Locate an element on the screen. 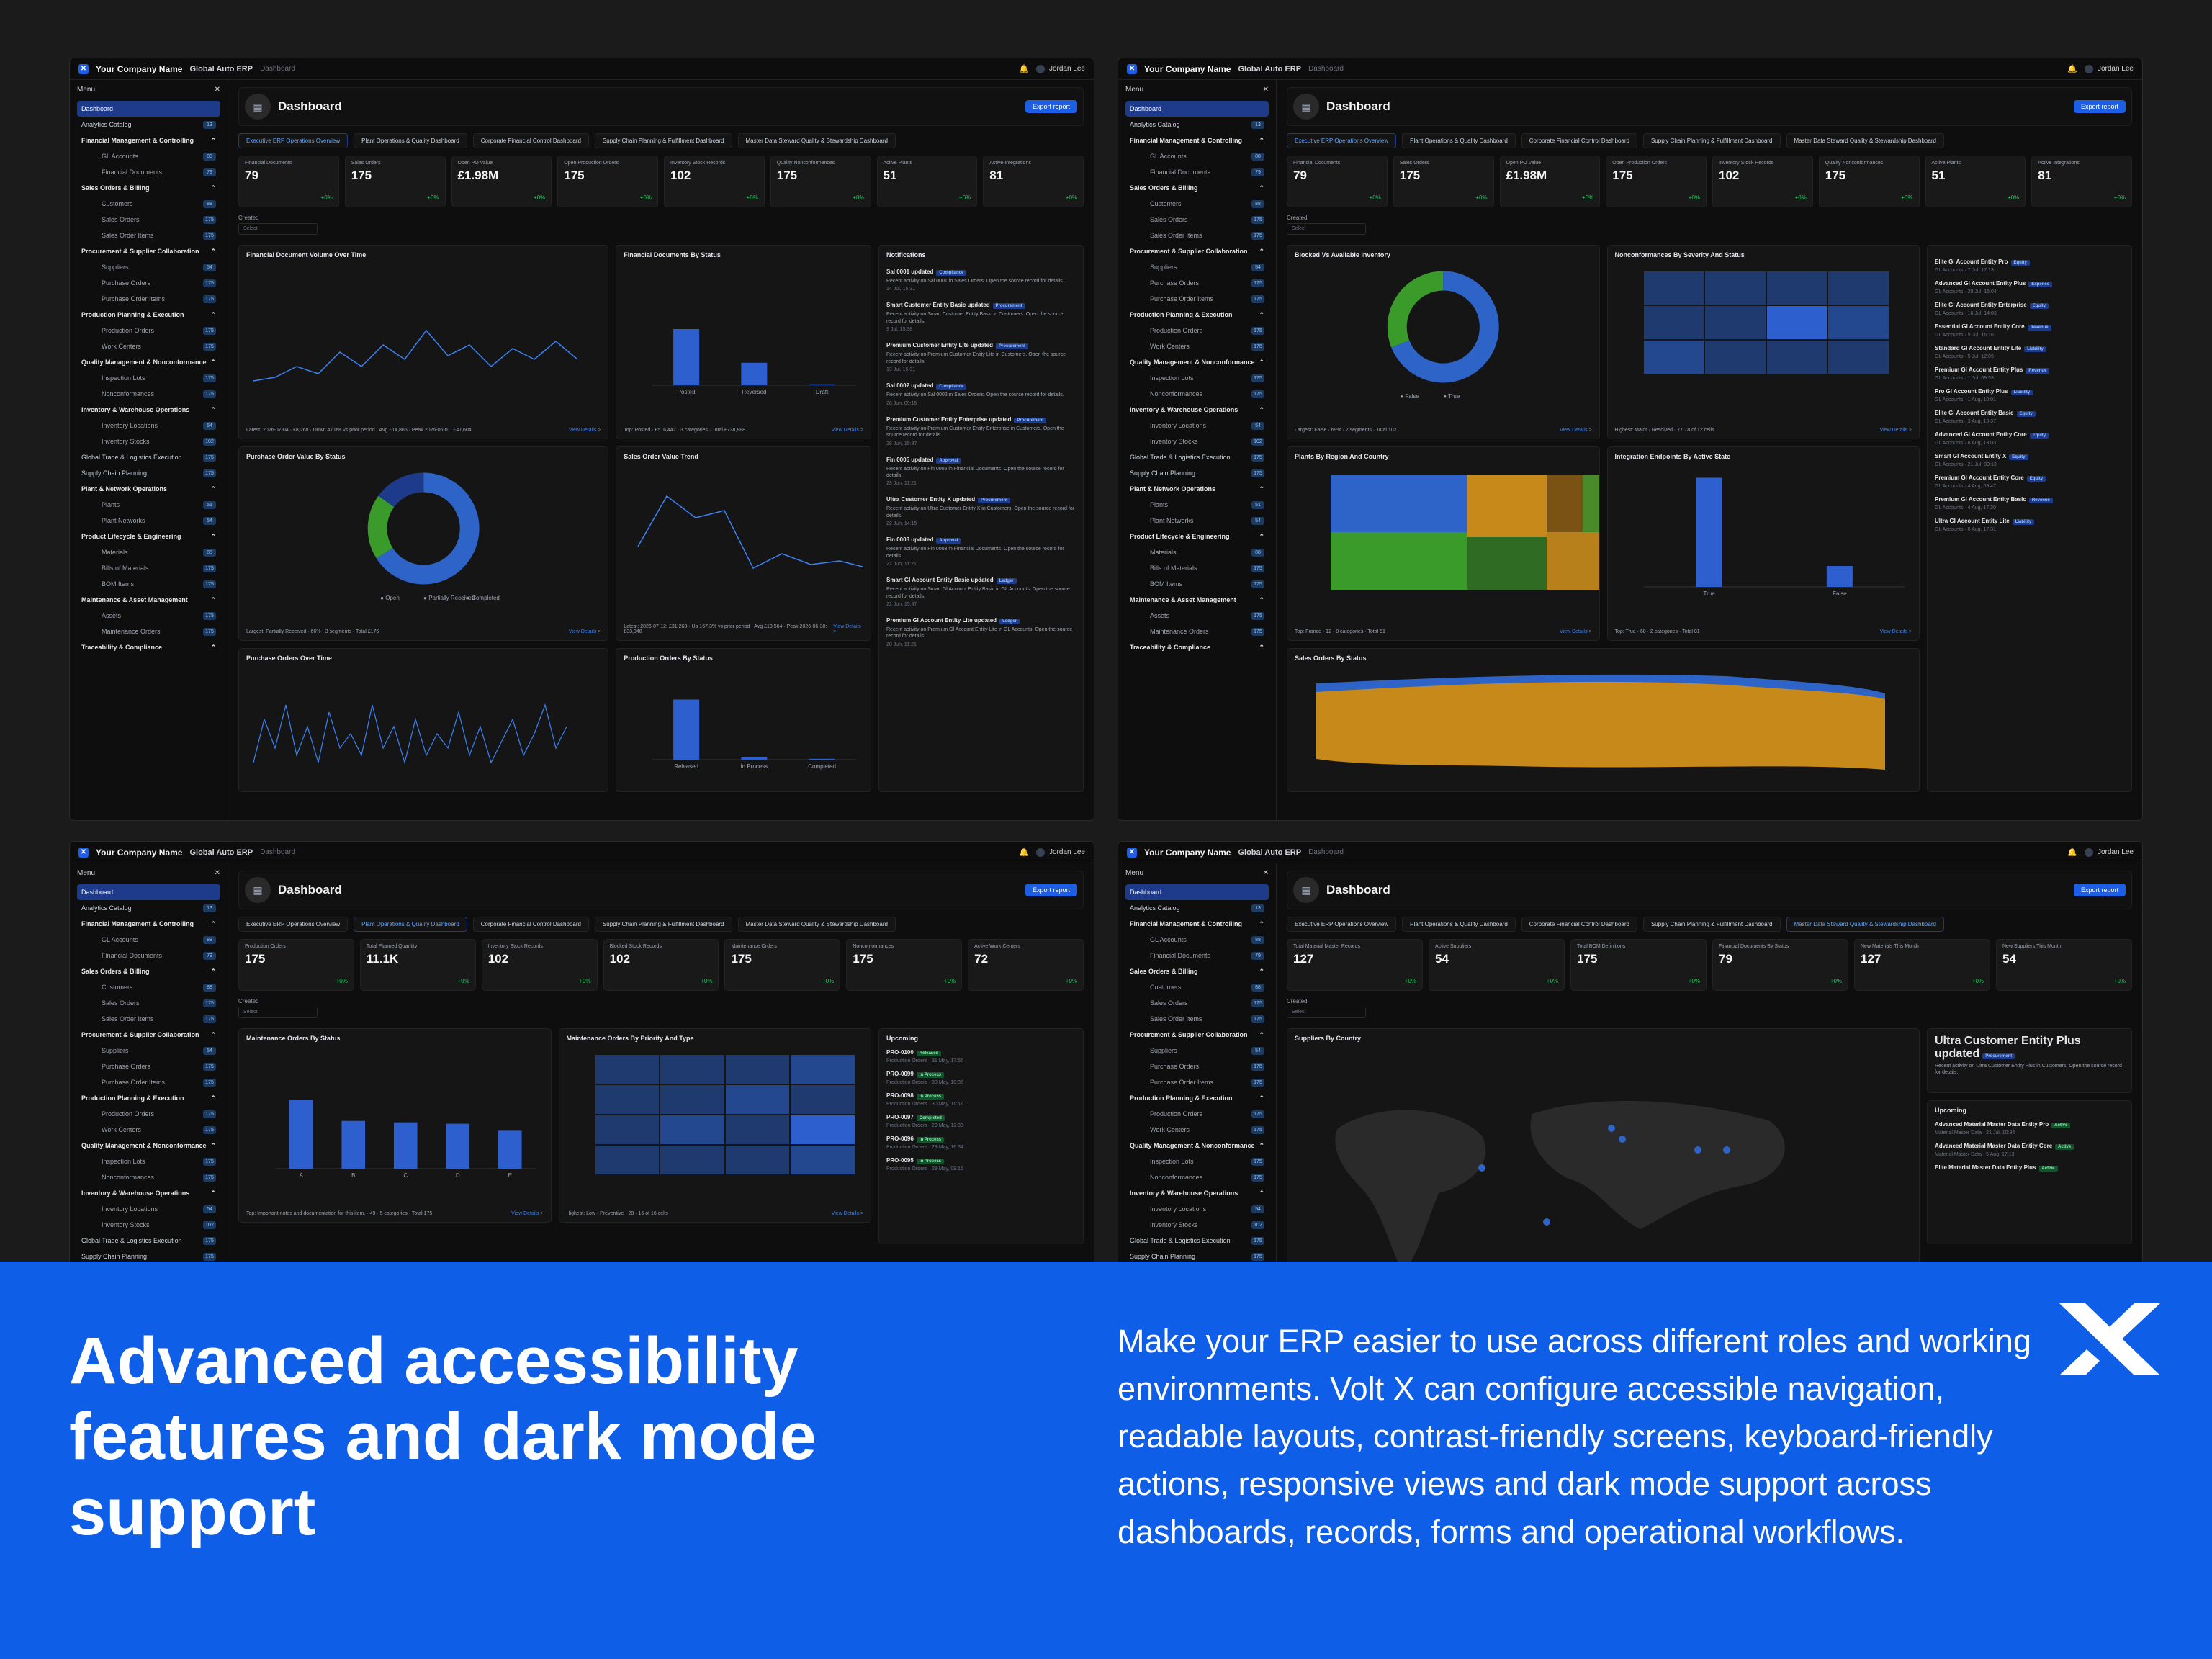 Image resolution: width=2212 pixels, height=1659 pixels. sidebar-item: Nonconformances 175 is located at coordinates (148, 1177).